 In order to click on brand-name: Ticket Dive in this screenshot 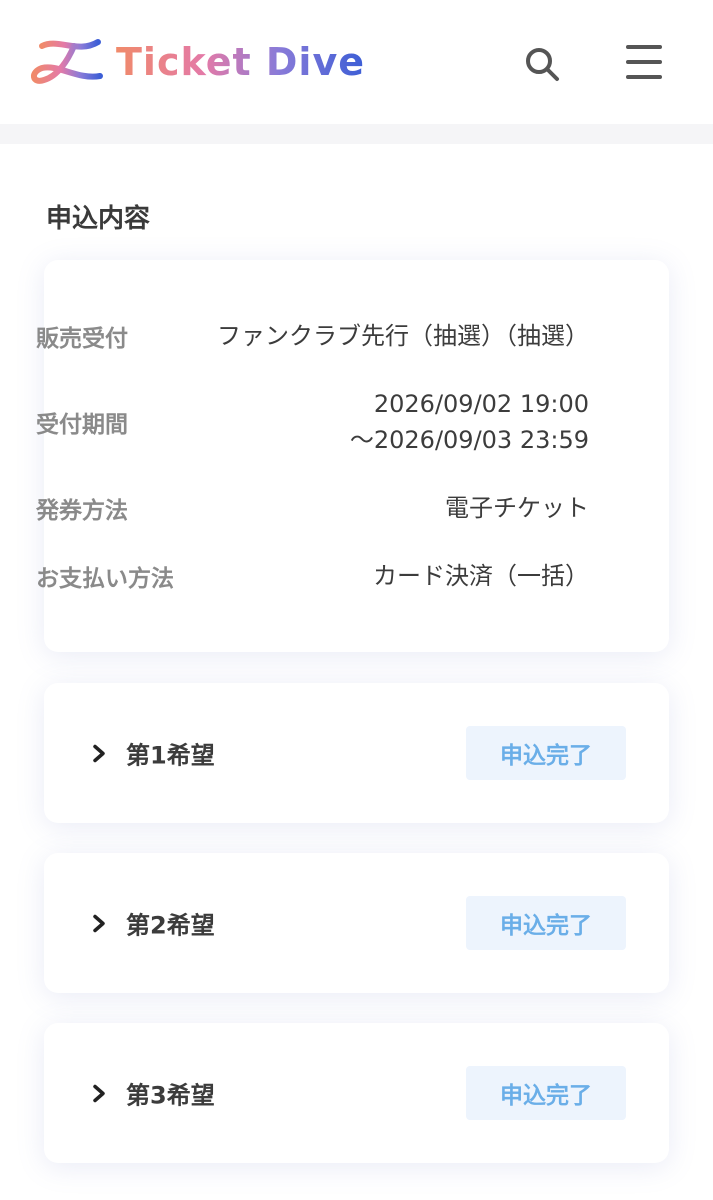, I will do `click(241, 62)`.